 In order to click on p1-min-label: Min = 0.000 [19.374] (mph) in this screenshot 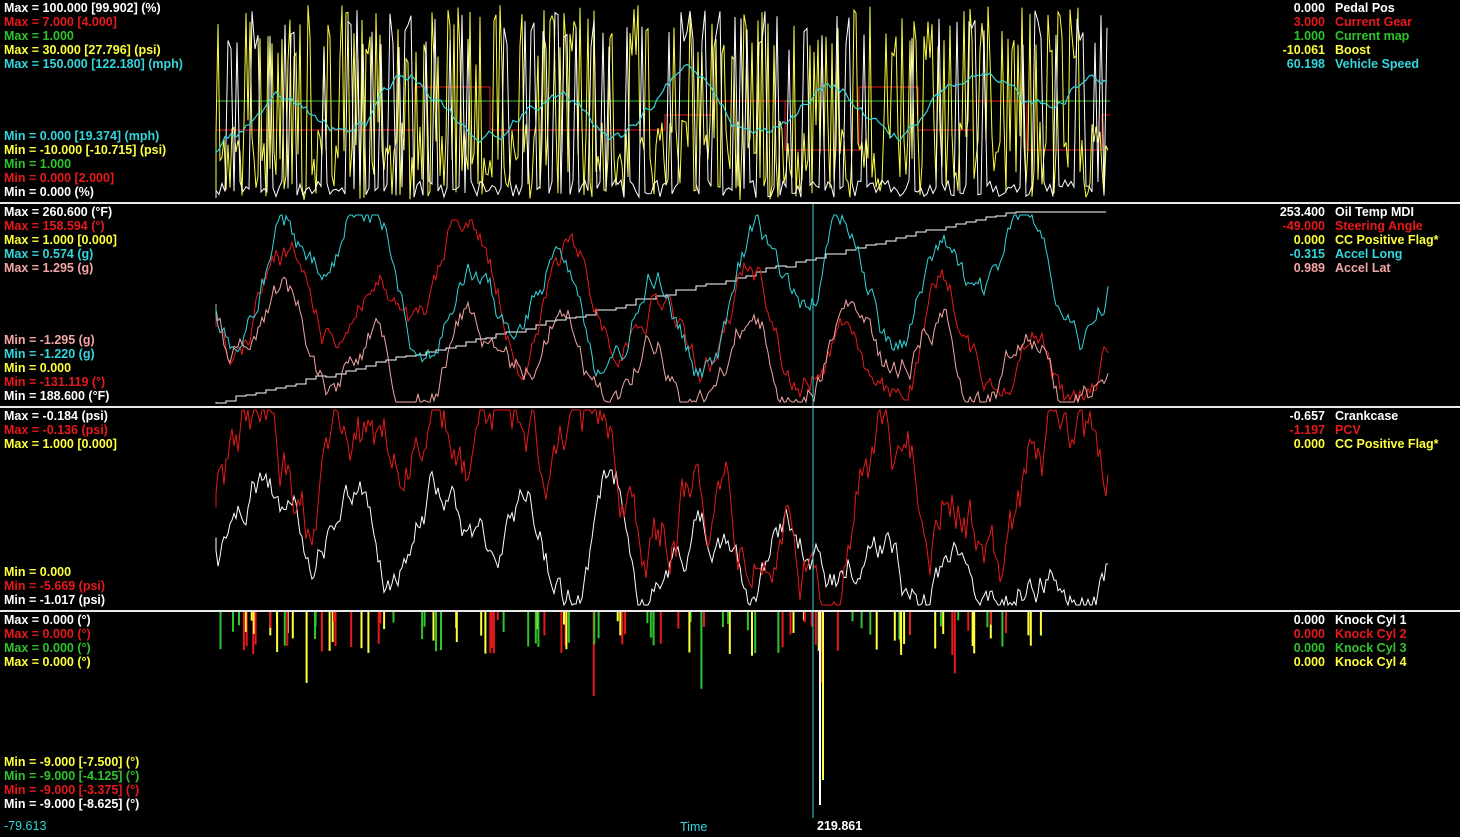, I will do `click(82, 136)`.